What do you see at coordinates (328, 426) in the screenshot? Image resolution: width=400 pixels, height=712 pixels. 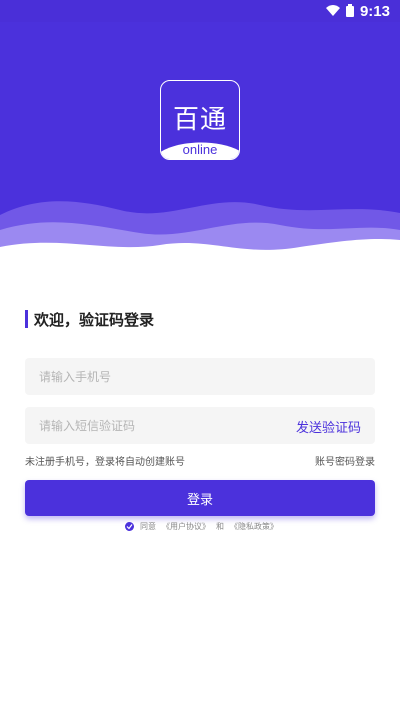 I see `send-code-button: 发送验证码` at bounding box center [328, 426].